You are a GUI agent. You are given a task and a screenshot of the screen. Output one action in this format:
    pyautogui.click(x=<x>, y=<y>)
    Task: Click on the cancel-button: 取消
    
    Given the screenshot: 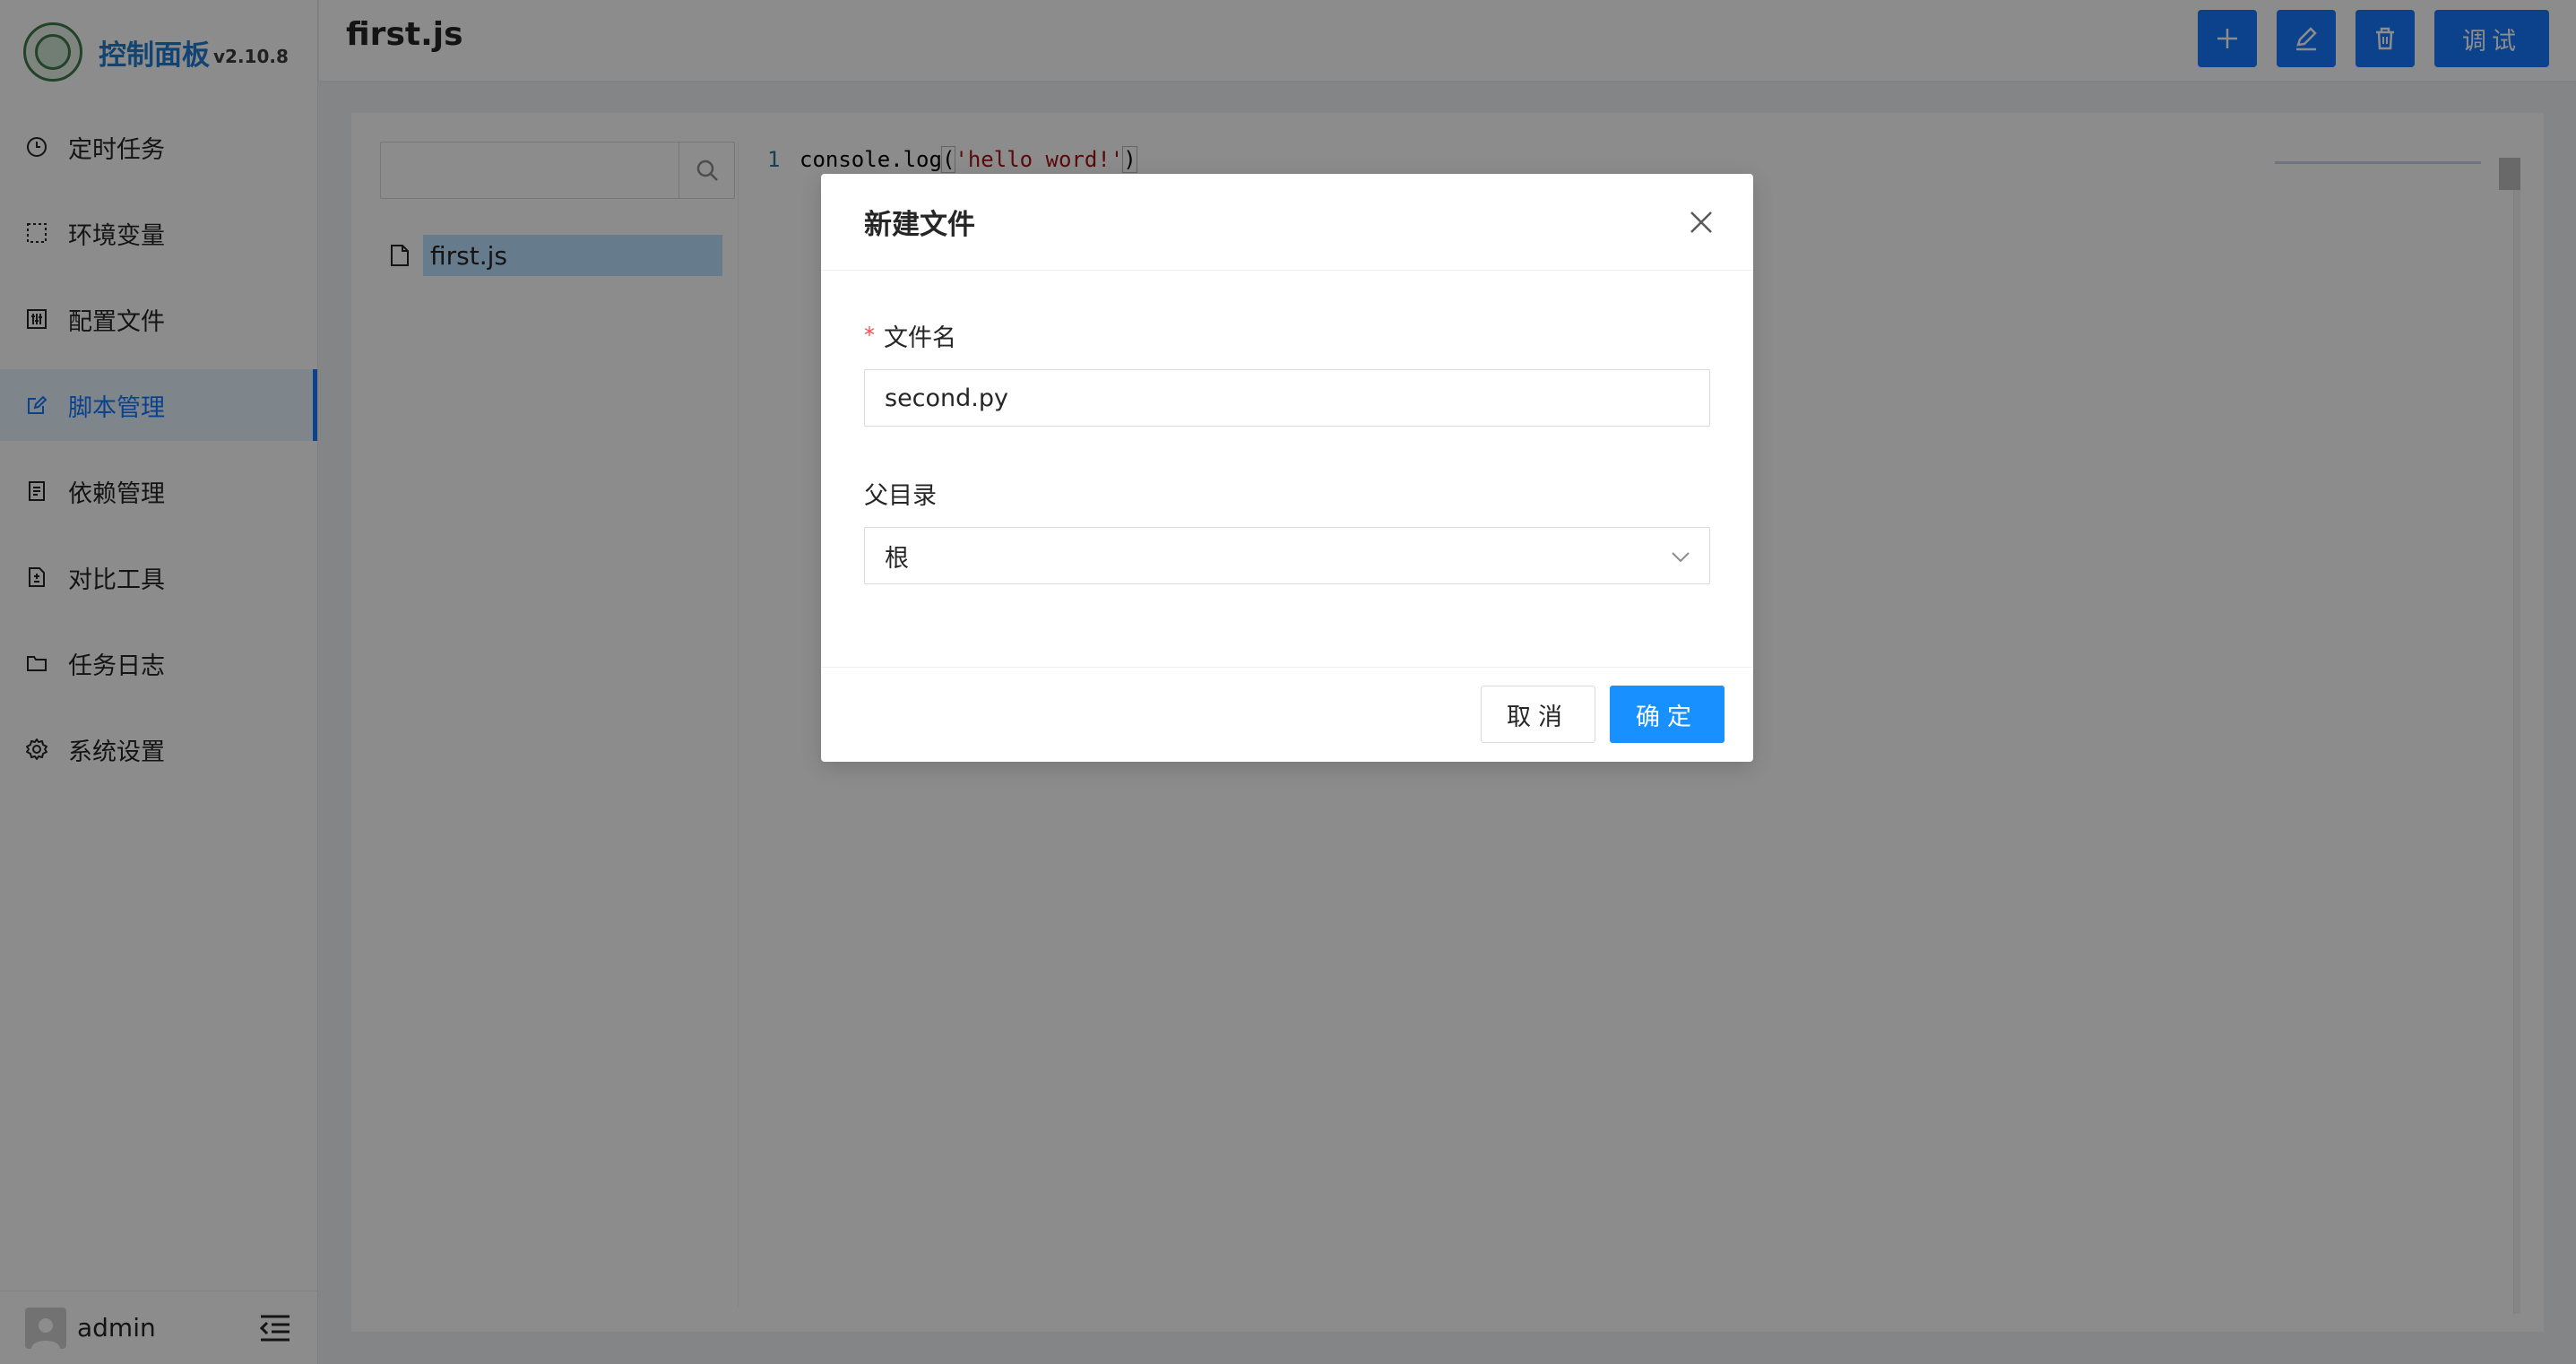 What is the action you would take?
    pyautogui.click(x=1538, y=714)
    